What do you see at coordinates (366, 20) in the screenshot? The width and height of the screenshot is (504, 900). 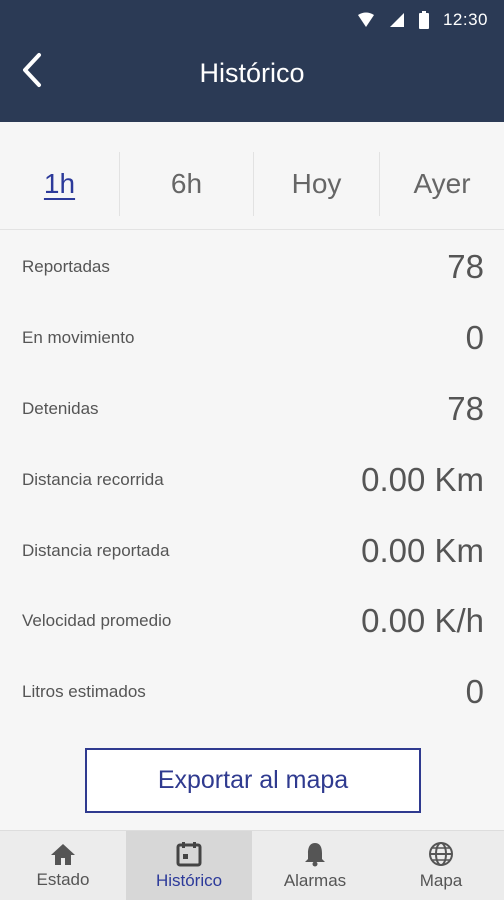 I see `wifi-icon` at bounding box center [366, 20].